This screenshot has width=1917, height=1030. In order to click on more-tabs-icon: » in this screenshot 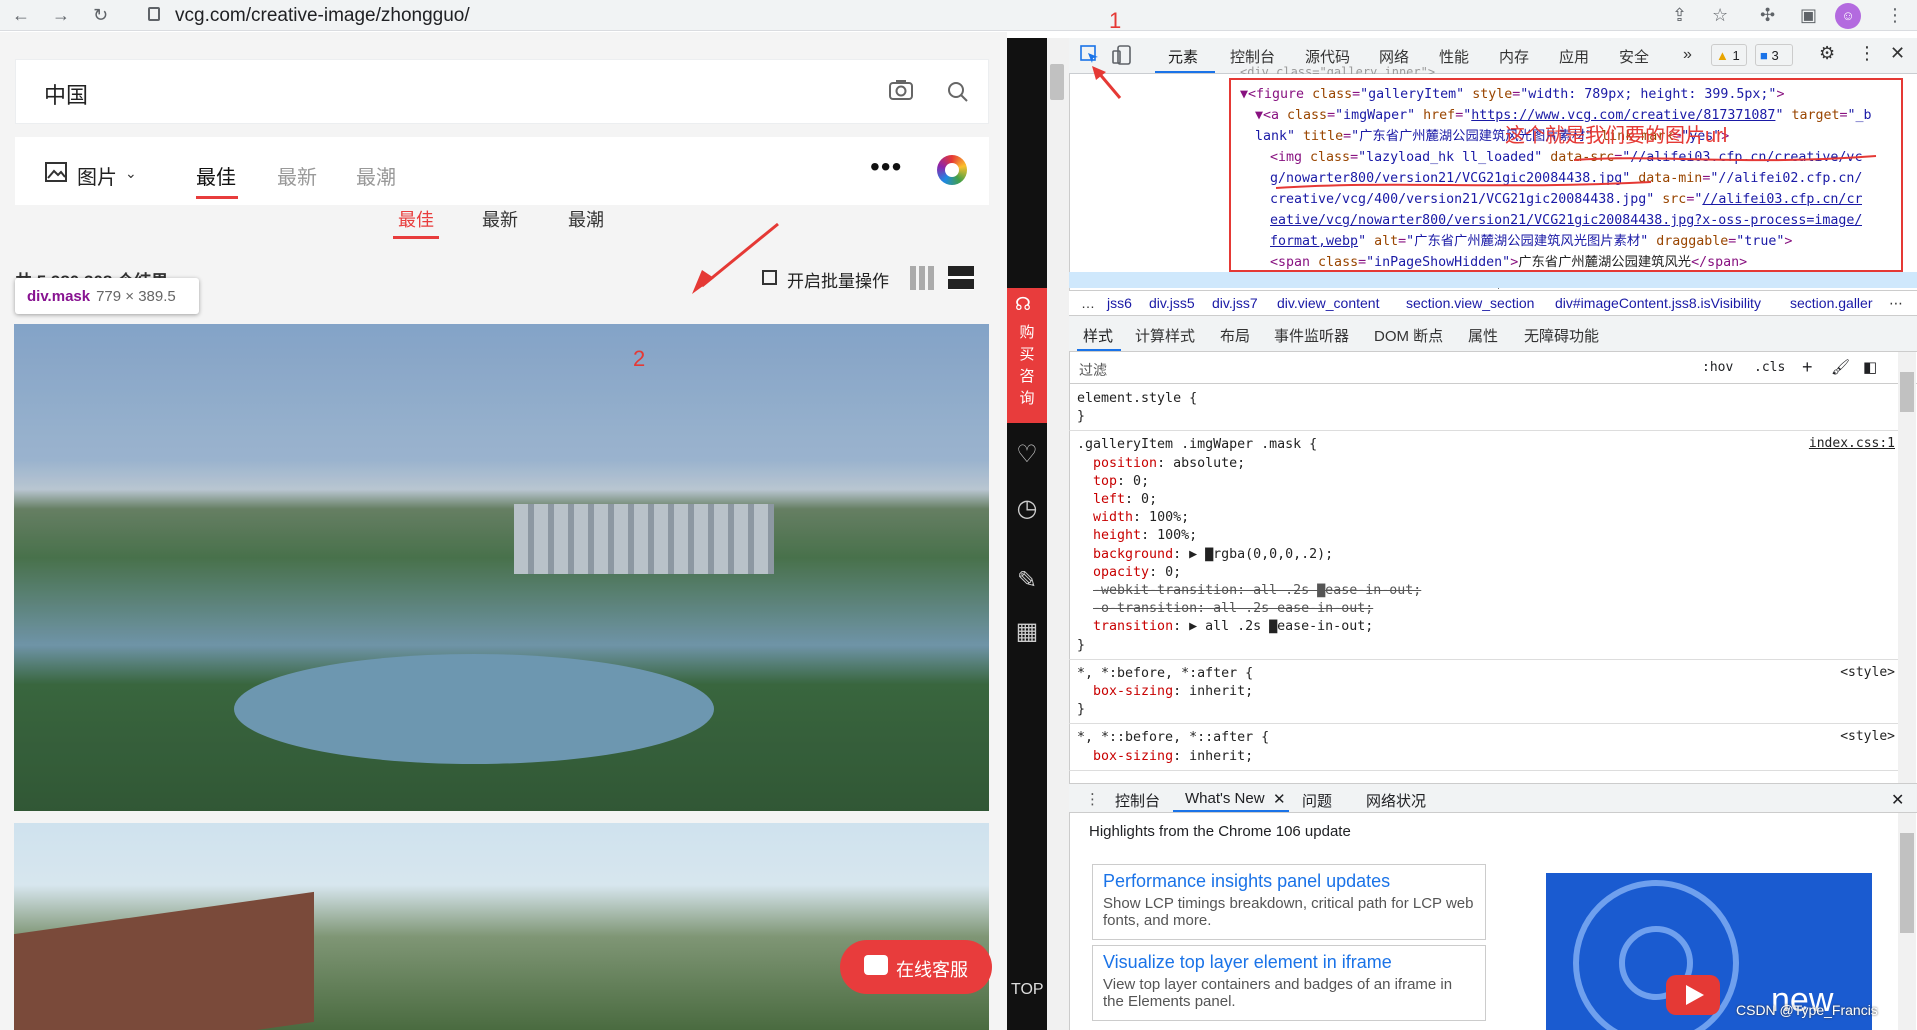, I will do `click(1687, 55)`.